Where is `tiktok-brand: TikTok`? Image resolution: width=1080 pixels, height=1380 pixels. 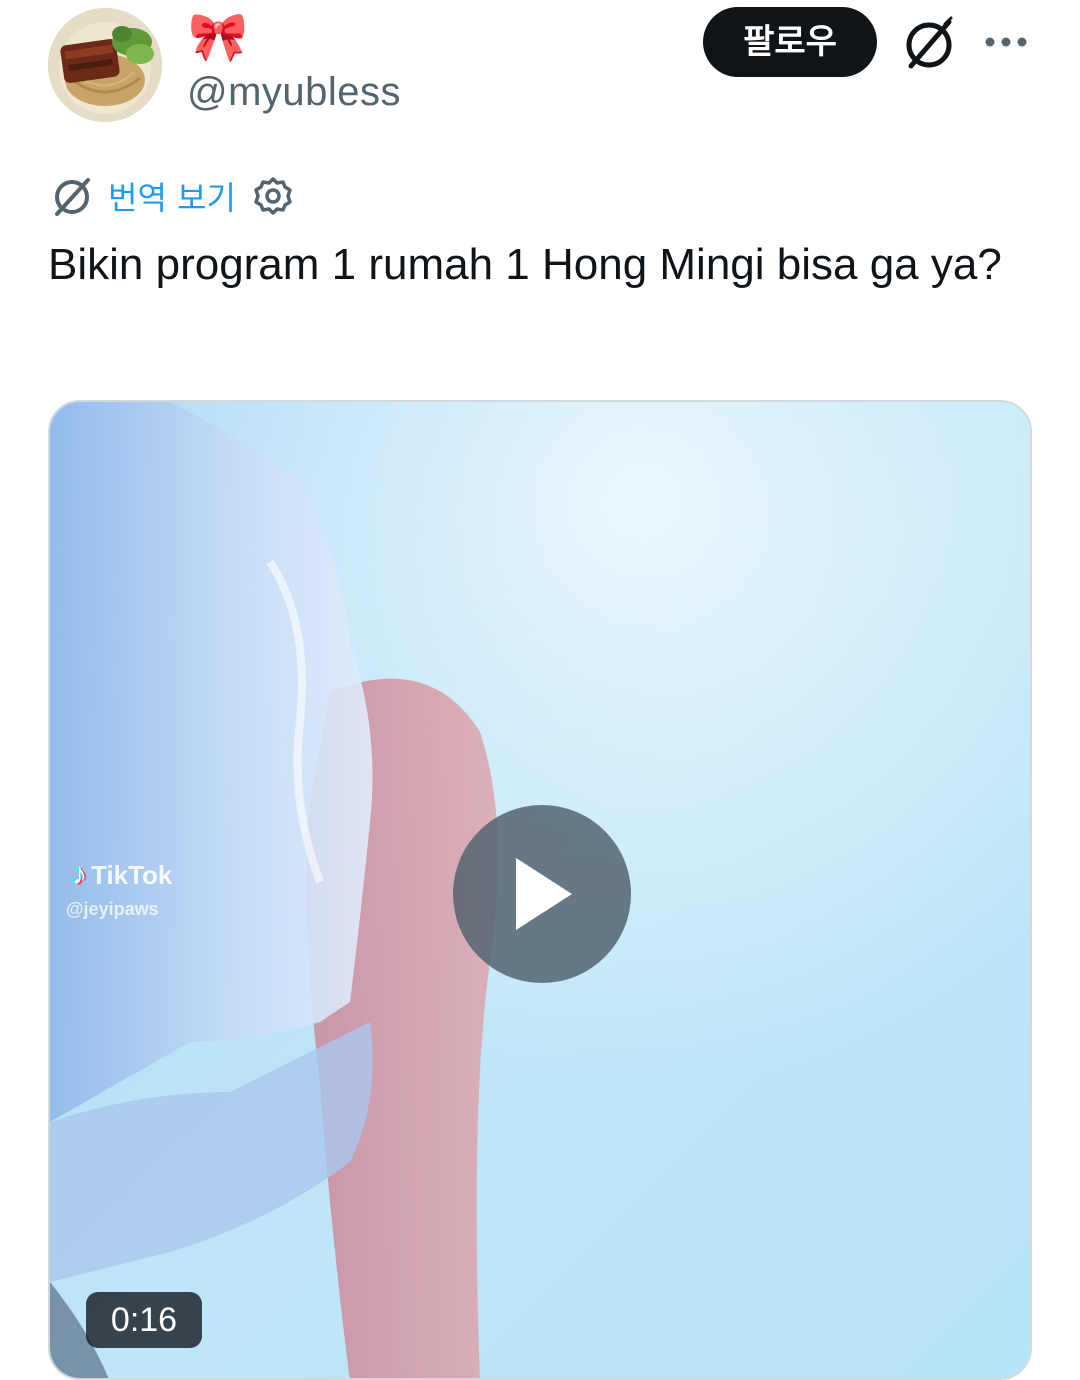 tiktok-brand: TikTok is located at coordinates (132, 874).